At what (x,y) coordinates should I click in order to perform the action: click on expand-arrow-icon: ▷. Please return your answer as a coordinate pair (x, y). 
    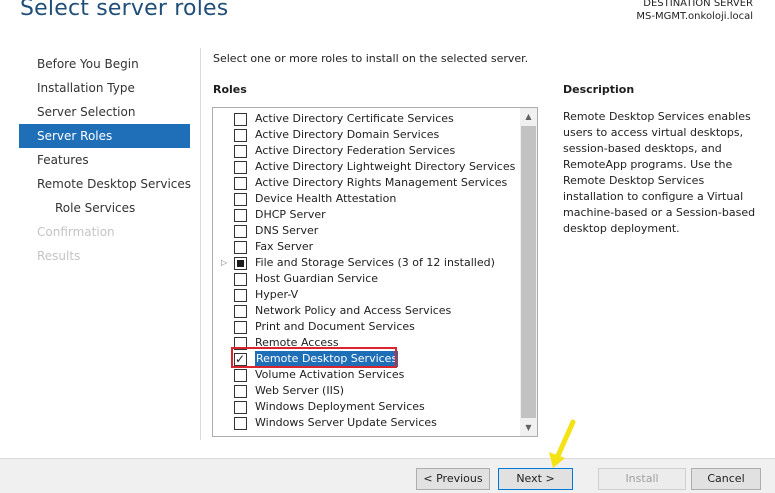
    Looking at the image, I should click on (224, 263).